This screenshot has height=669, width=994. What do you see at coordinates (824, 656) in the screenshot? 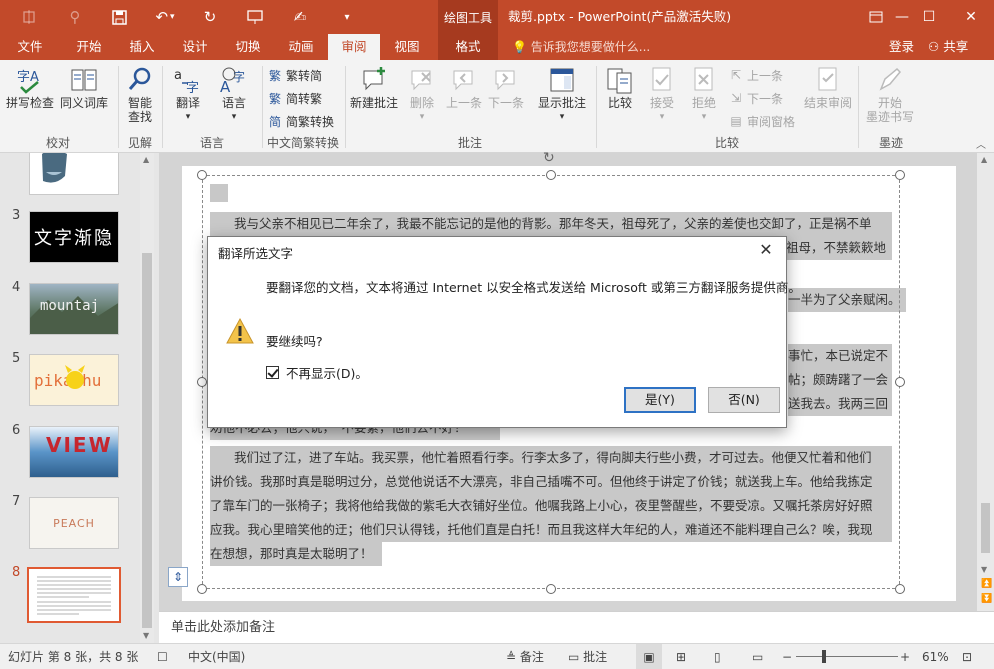
I see `zoom-slider-thumb` at bounding box center [824, 656].